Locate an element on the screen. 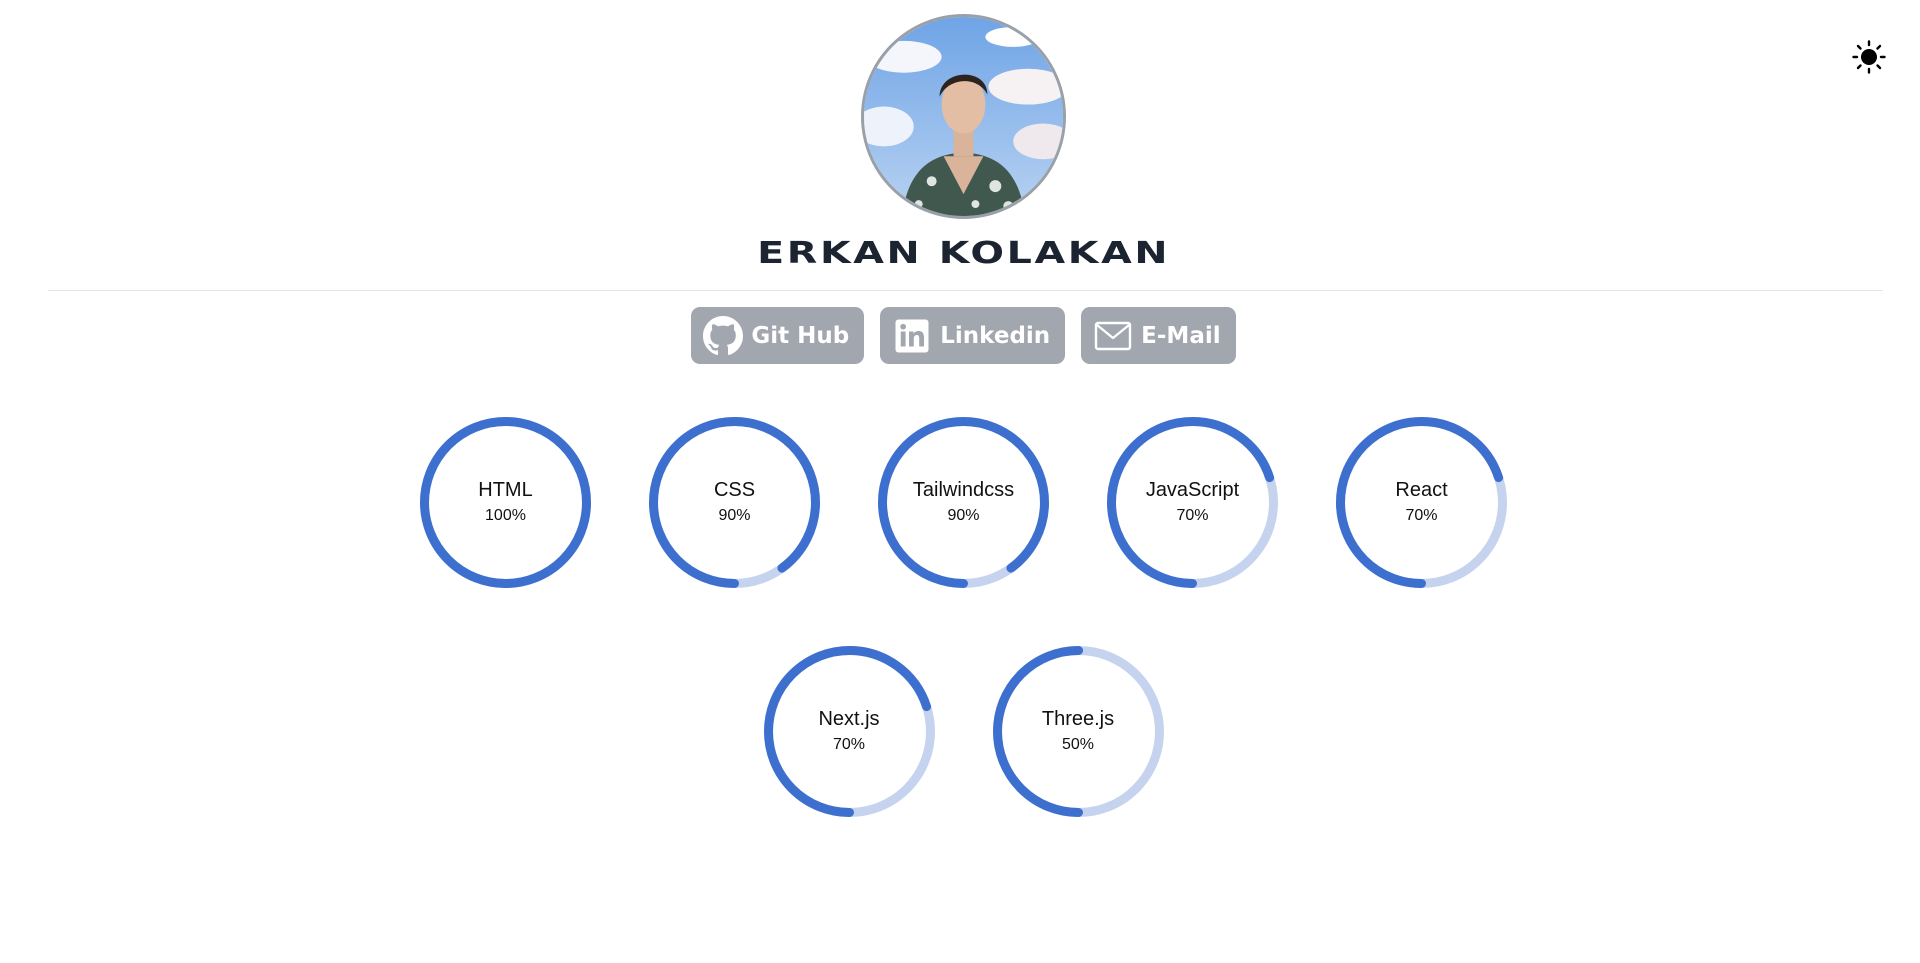  profile-name: ERKAN KOLAKAN is located at coordinates (964, 253).